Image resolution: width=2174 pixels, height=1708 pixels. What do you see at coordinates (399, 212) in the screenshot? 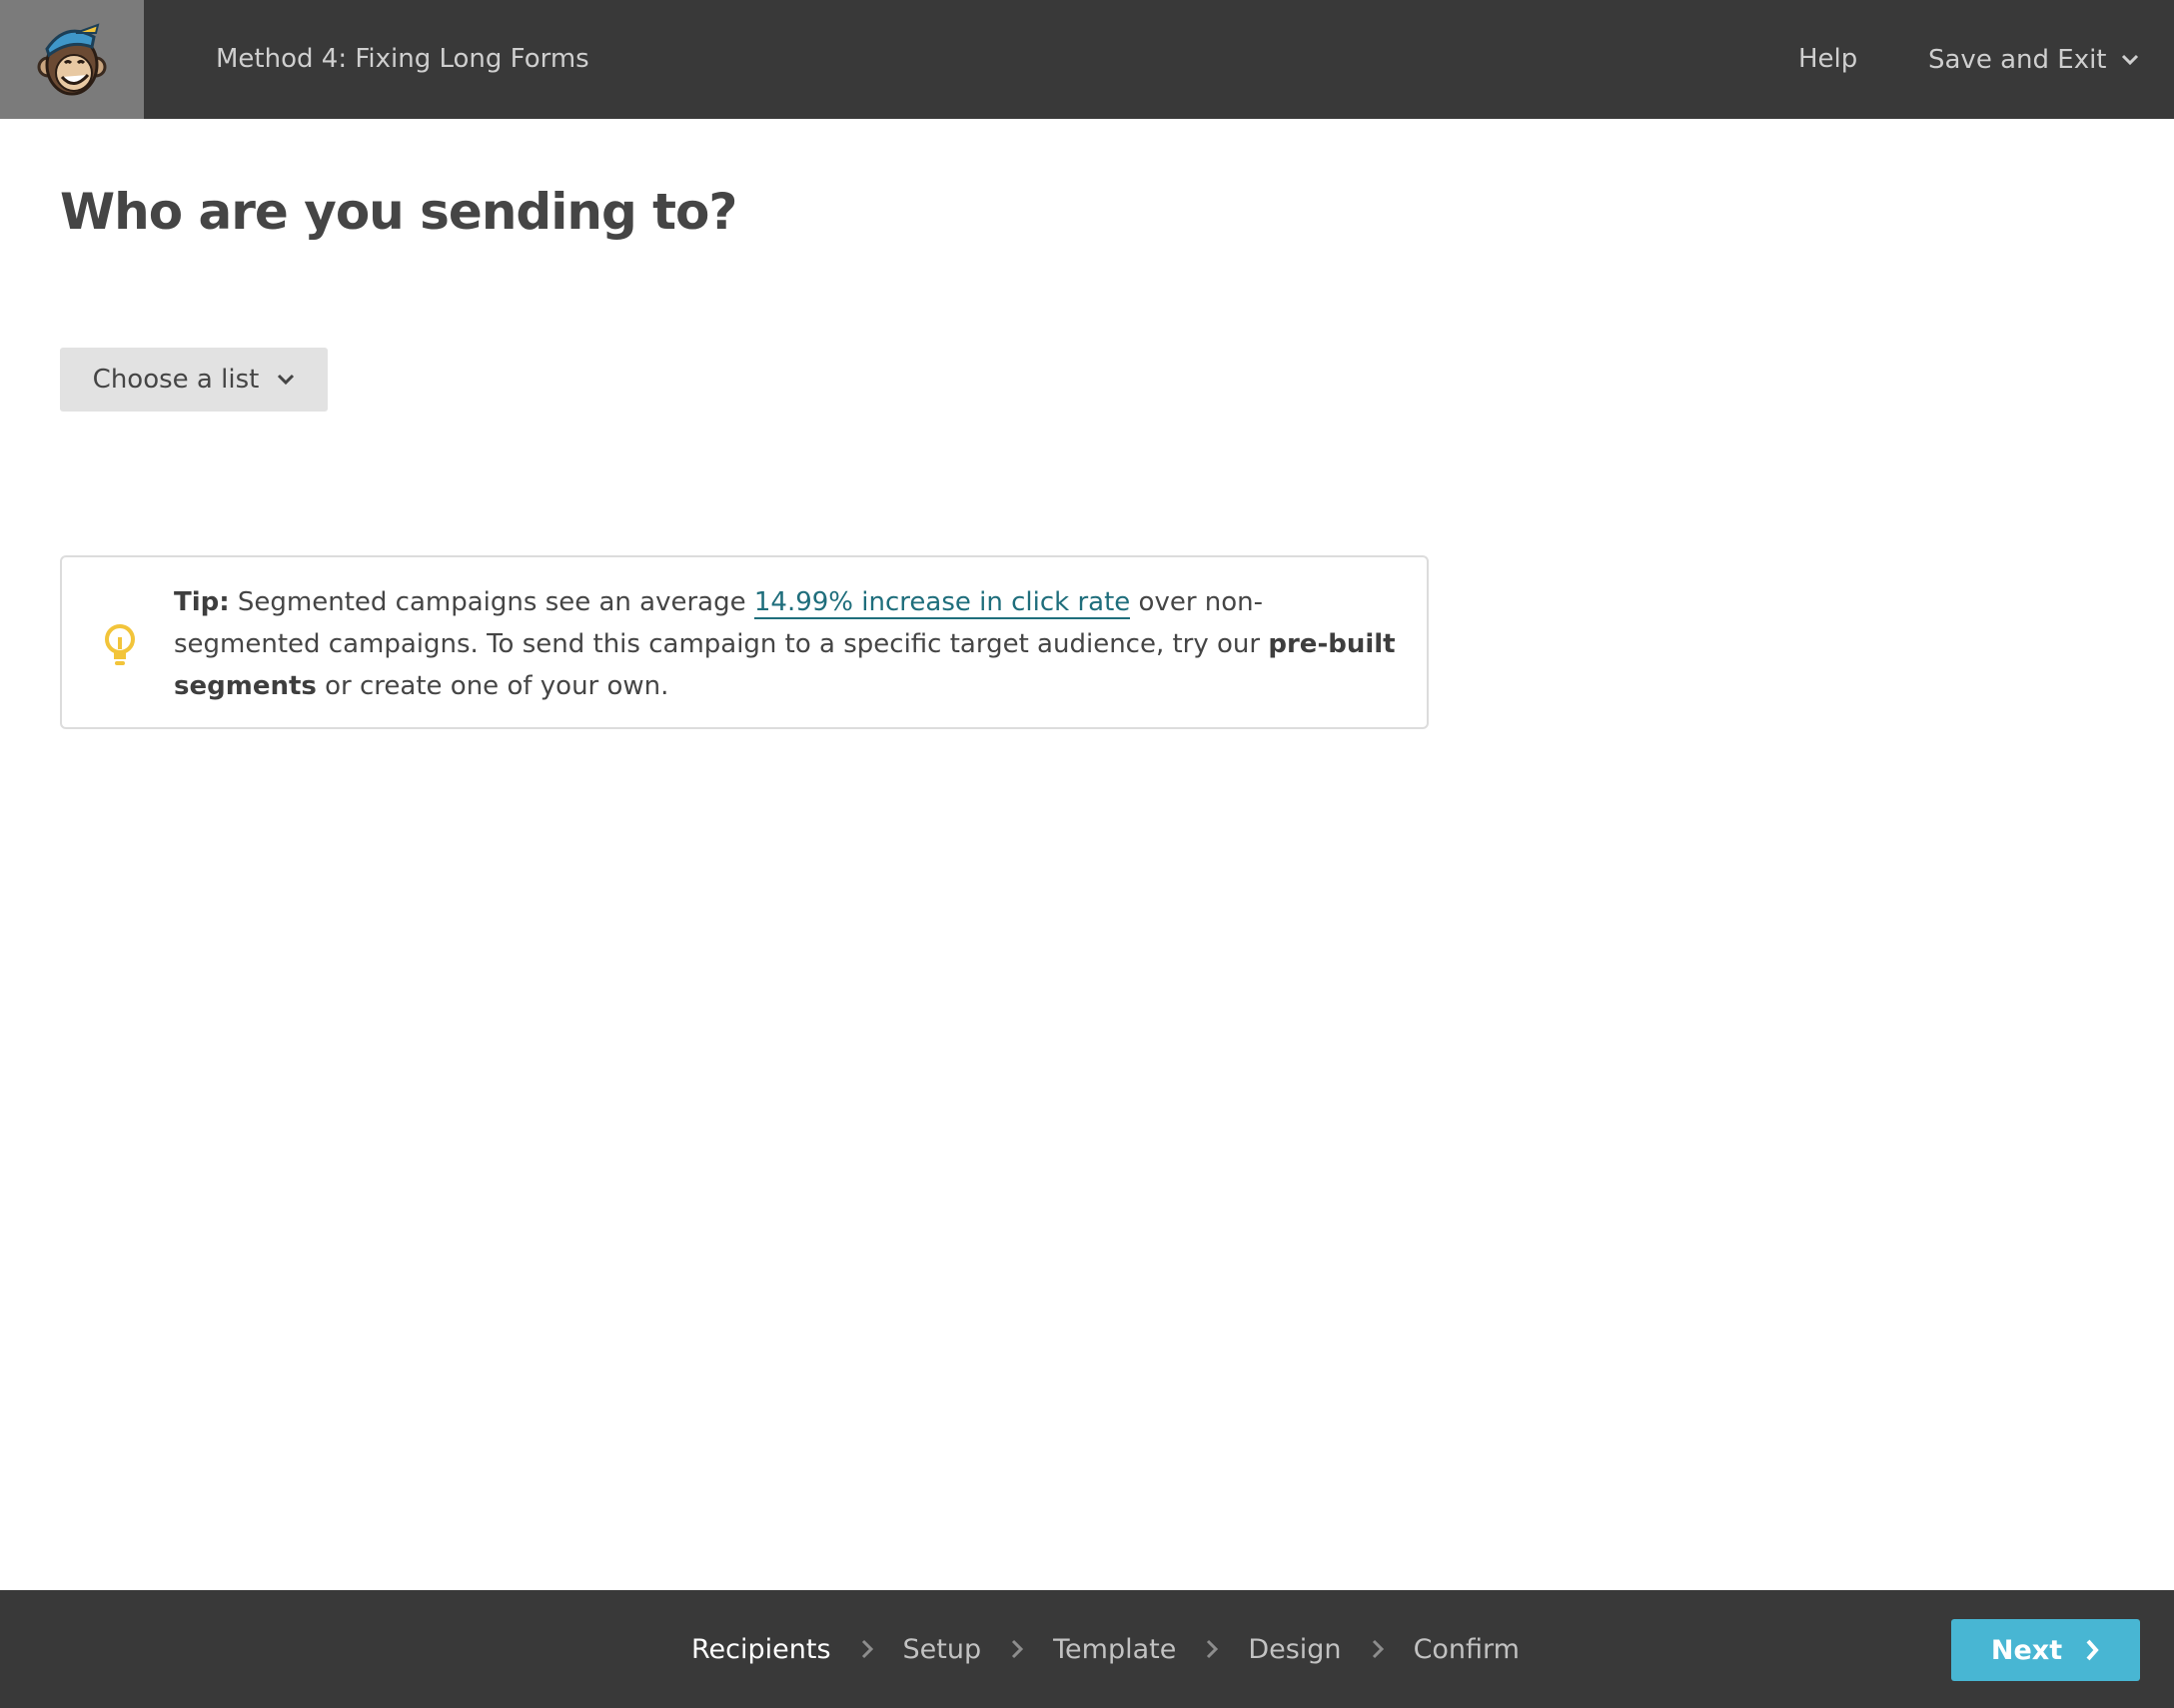
I see `page-title: Who are you sending to?` at bounding box center [399, 212].